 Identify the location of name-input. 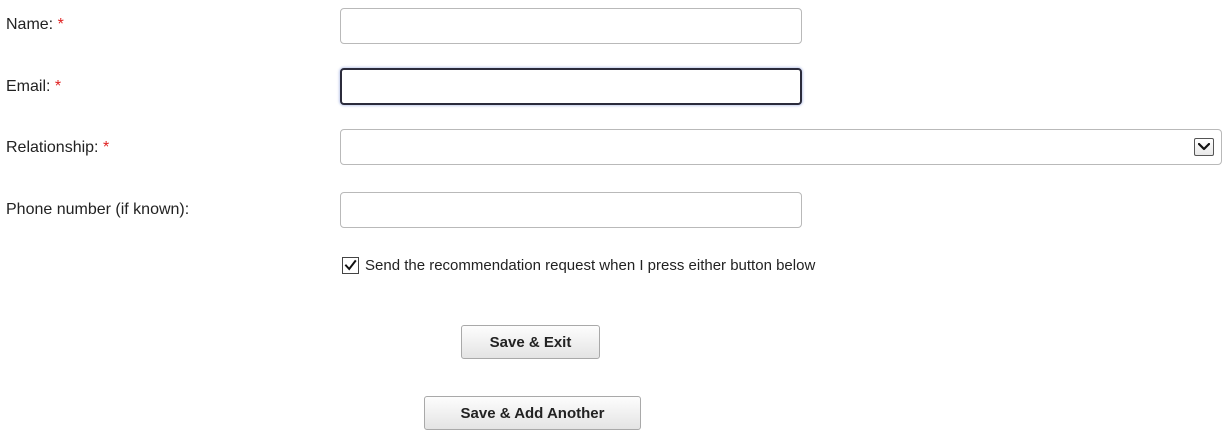
(571, 26).